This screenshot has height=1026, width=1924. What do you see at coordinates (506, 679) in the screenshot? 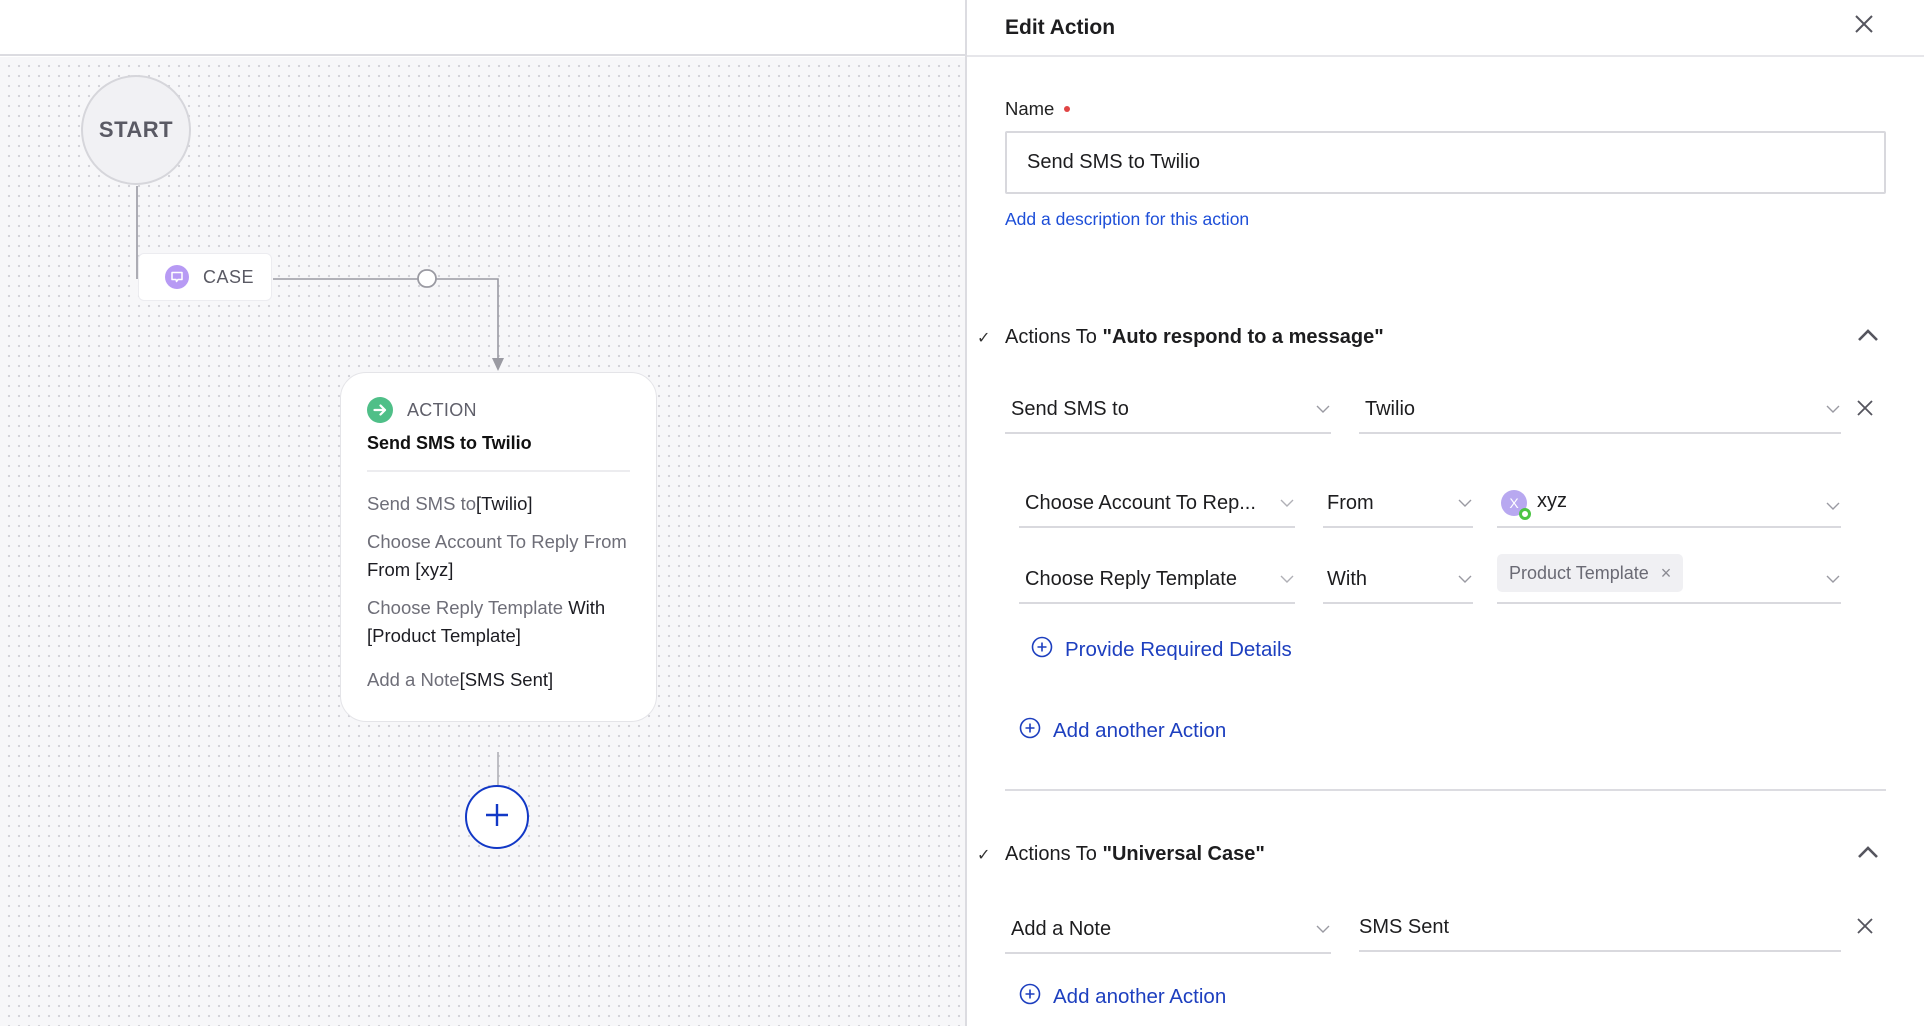
I see `detail-value: [SMS Sent]` at bounding box center [506, 679].